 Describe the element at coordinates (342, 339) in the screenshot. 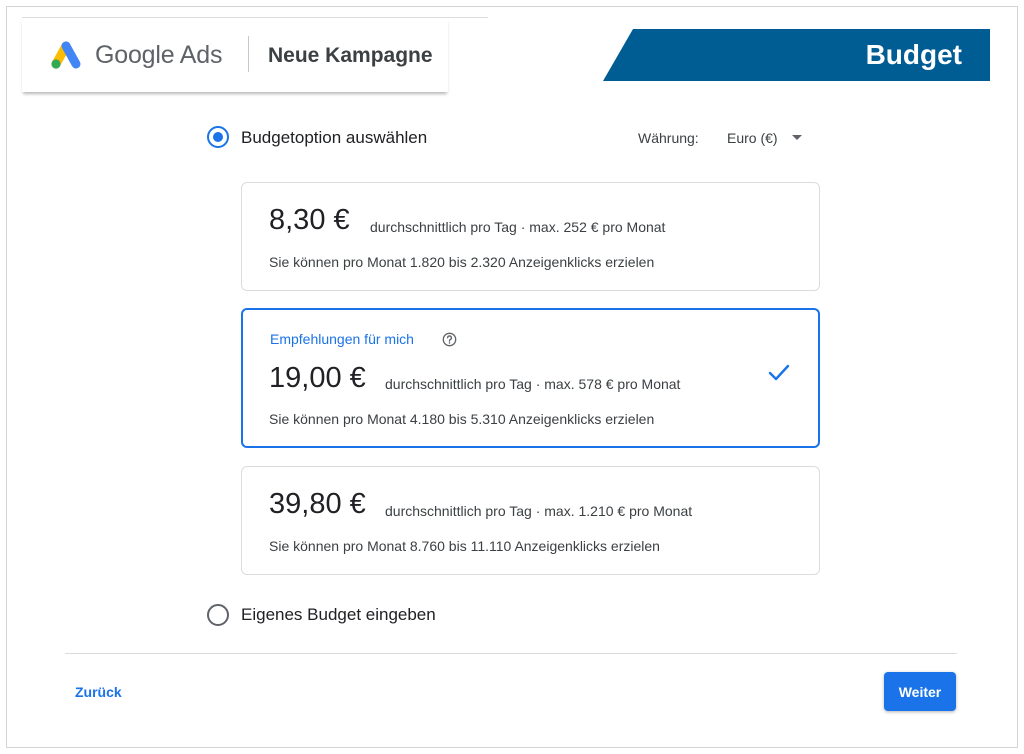

I see `recommendation-label: Empfehlungen für mich` at that location.